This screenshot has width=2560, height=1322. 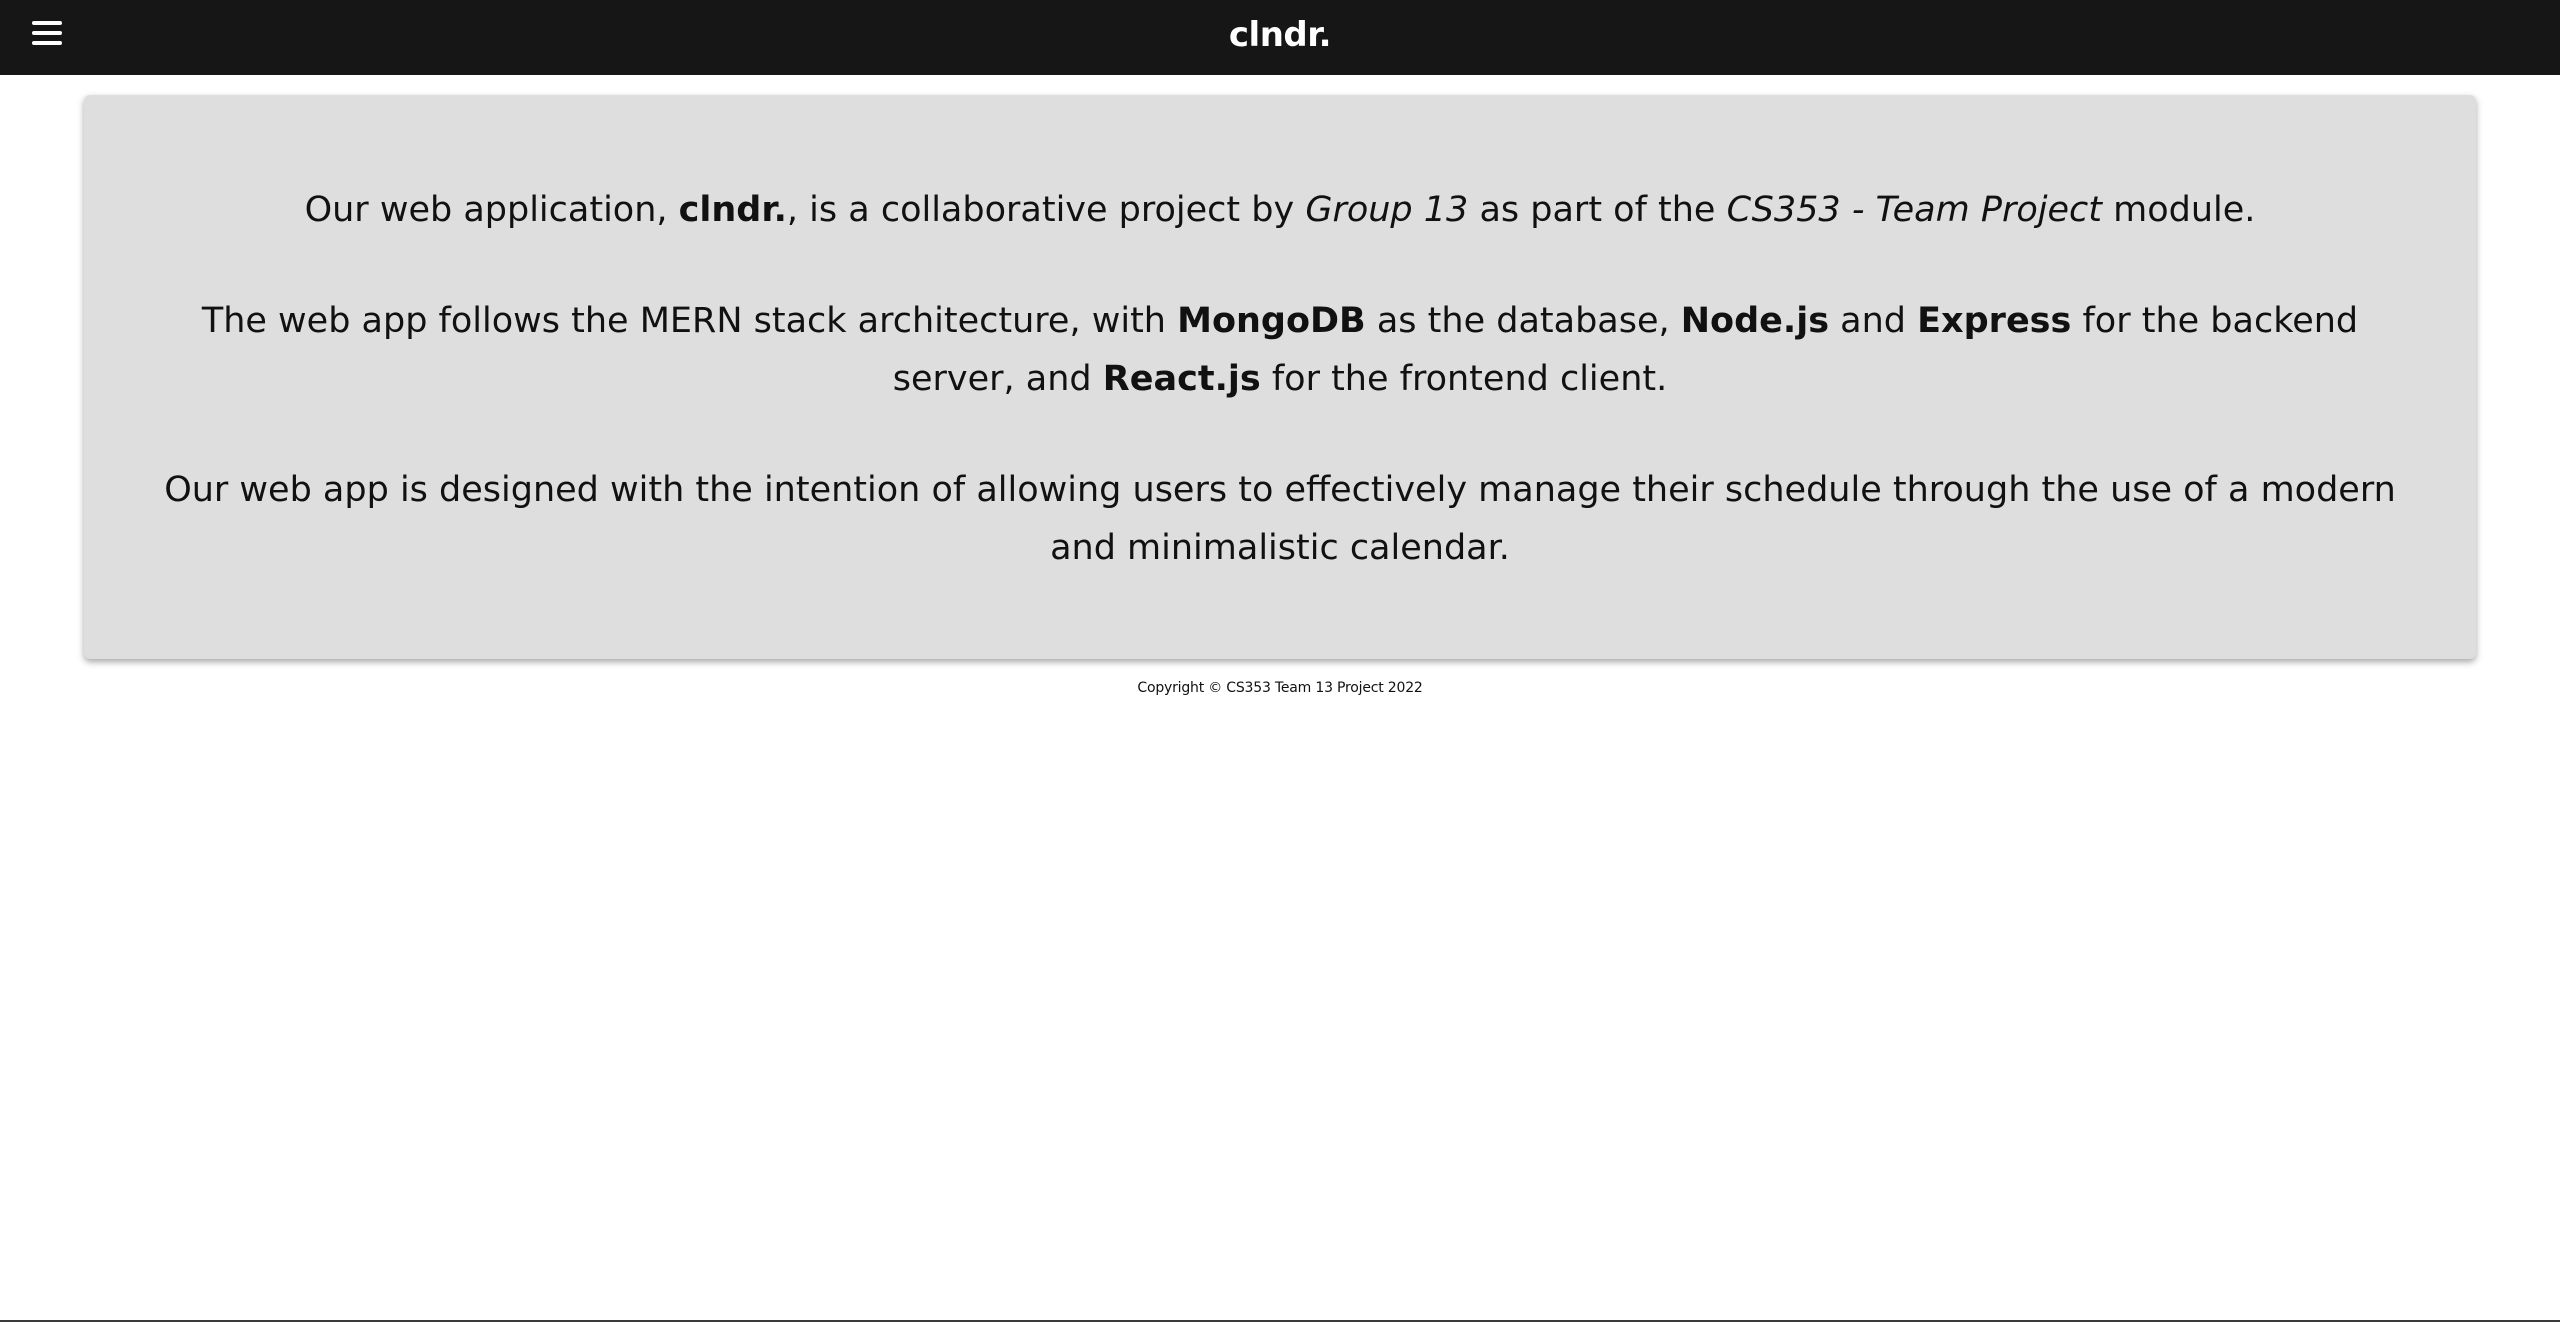 What do you see at coordinates (1046, 210) in the screenshot?
I see `text-segment: , is a collaborative project by` at bounding box center [1046, 210].